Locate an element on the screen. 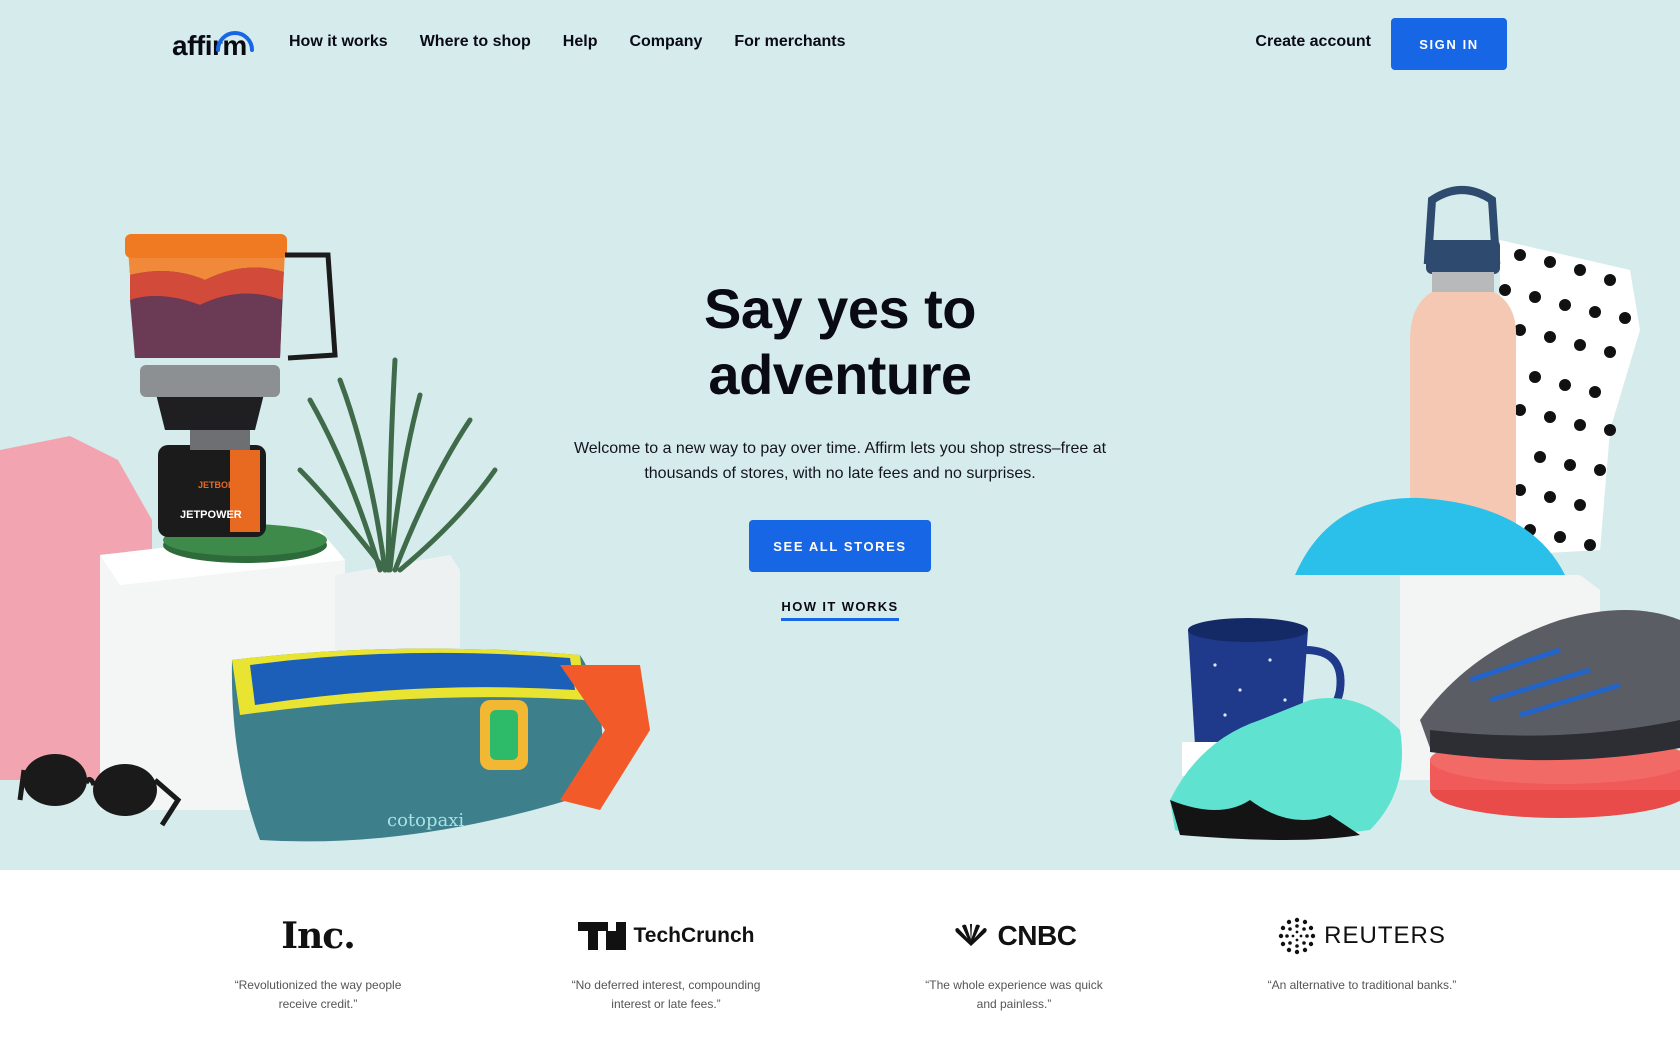 This screenshot has height=1050, width=1680. hero-headline: Say yes to adventure is located at coordinates (840, 342).